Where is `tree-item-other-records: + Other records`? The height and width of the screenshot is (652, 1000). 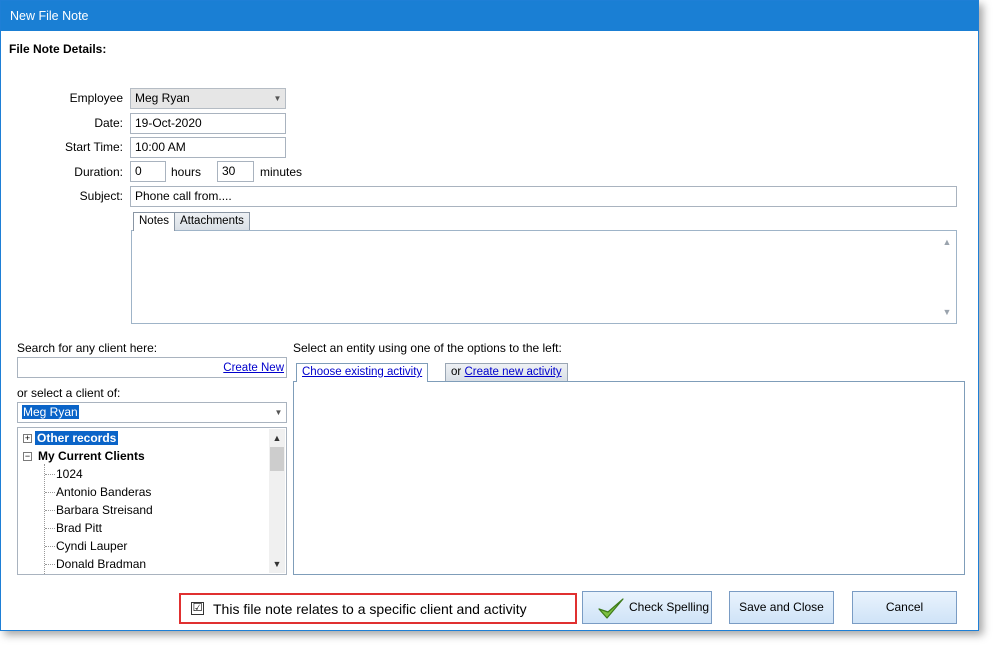
tree-item-other-records: + Other records is located at coordinates (143, 439).